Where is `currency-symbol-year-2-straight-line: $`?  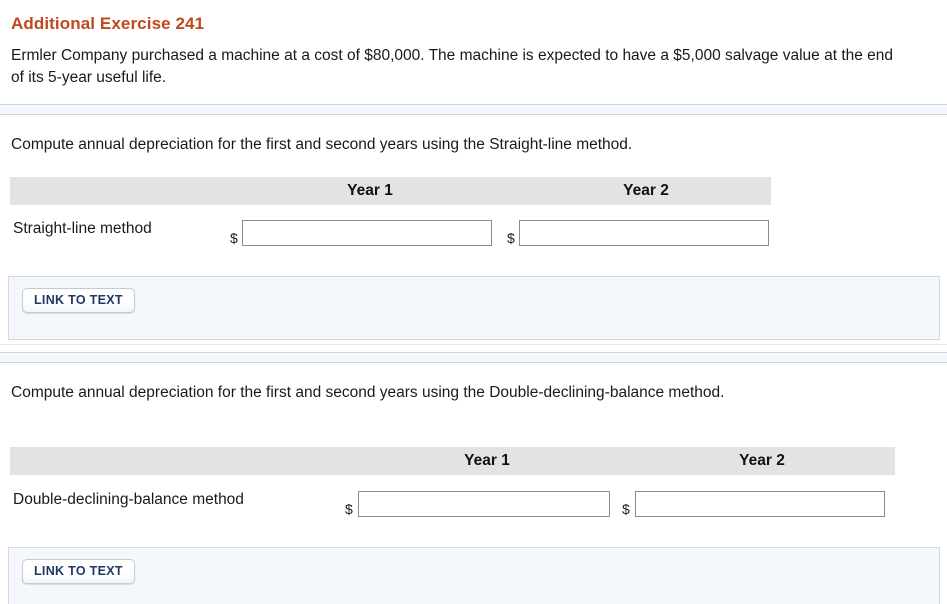
currency-symbol-year-2-straight-line: $ is located at coordinates (511, 238).